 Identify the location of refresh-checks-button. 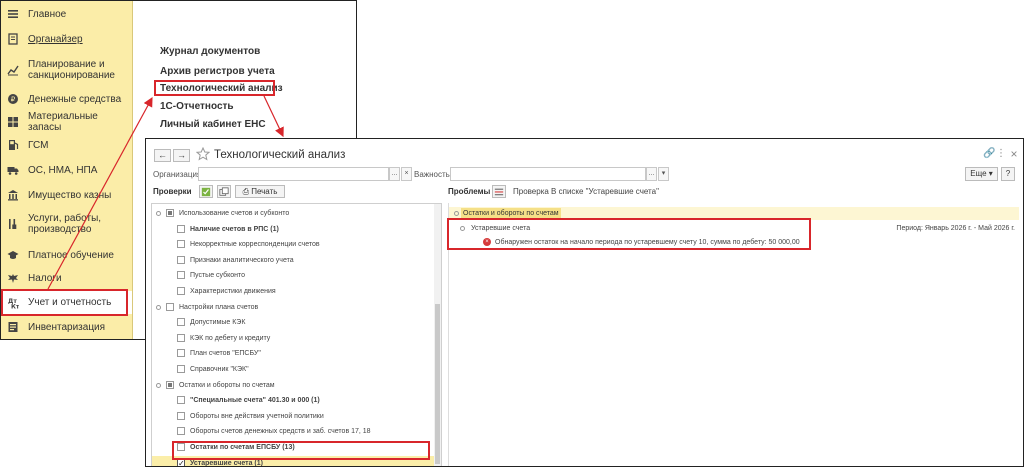
(206, 191).